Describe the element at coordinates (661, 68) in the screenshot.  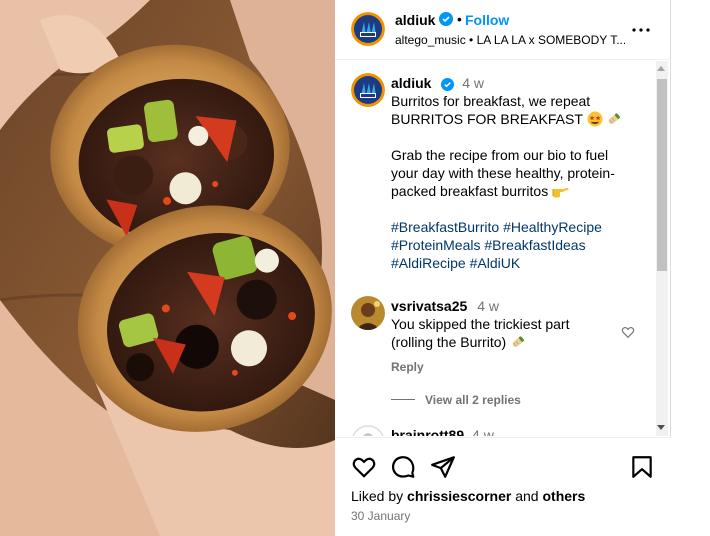
I see `scroll-up-arrow-icon` at that location.